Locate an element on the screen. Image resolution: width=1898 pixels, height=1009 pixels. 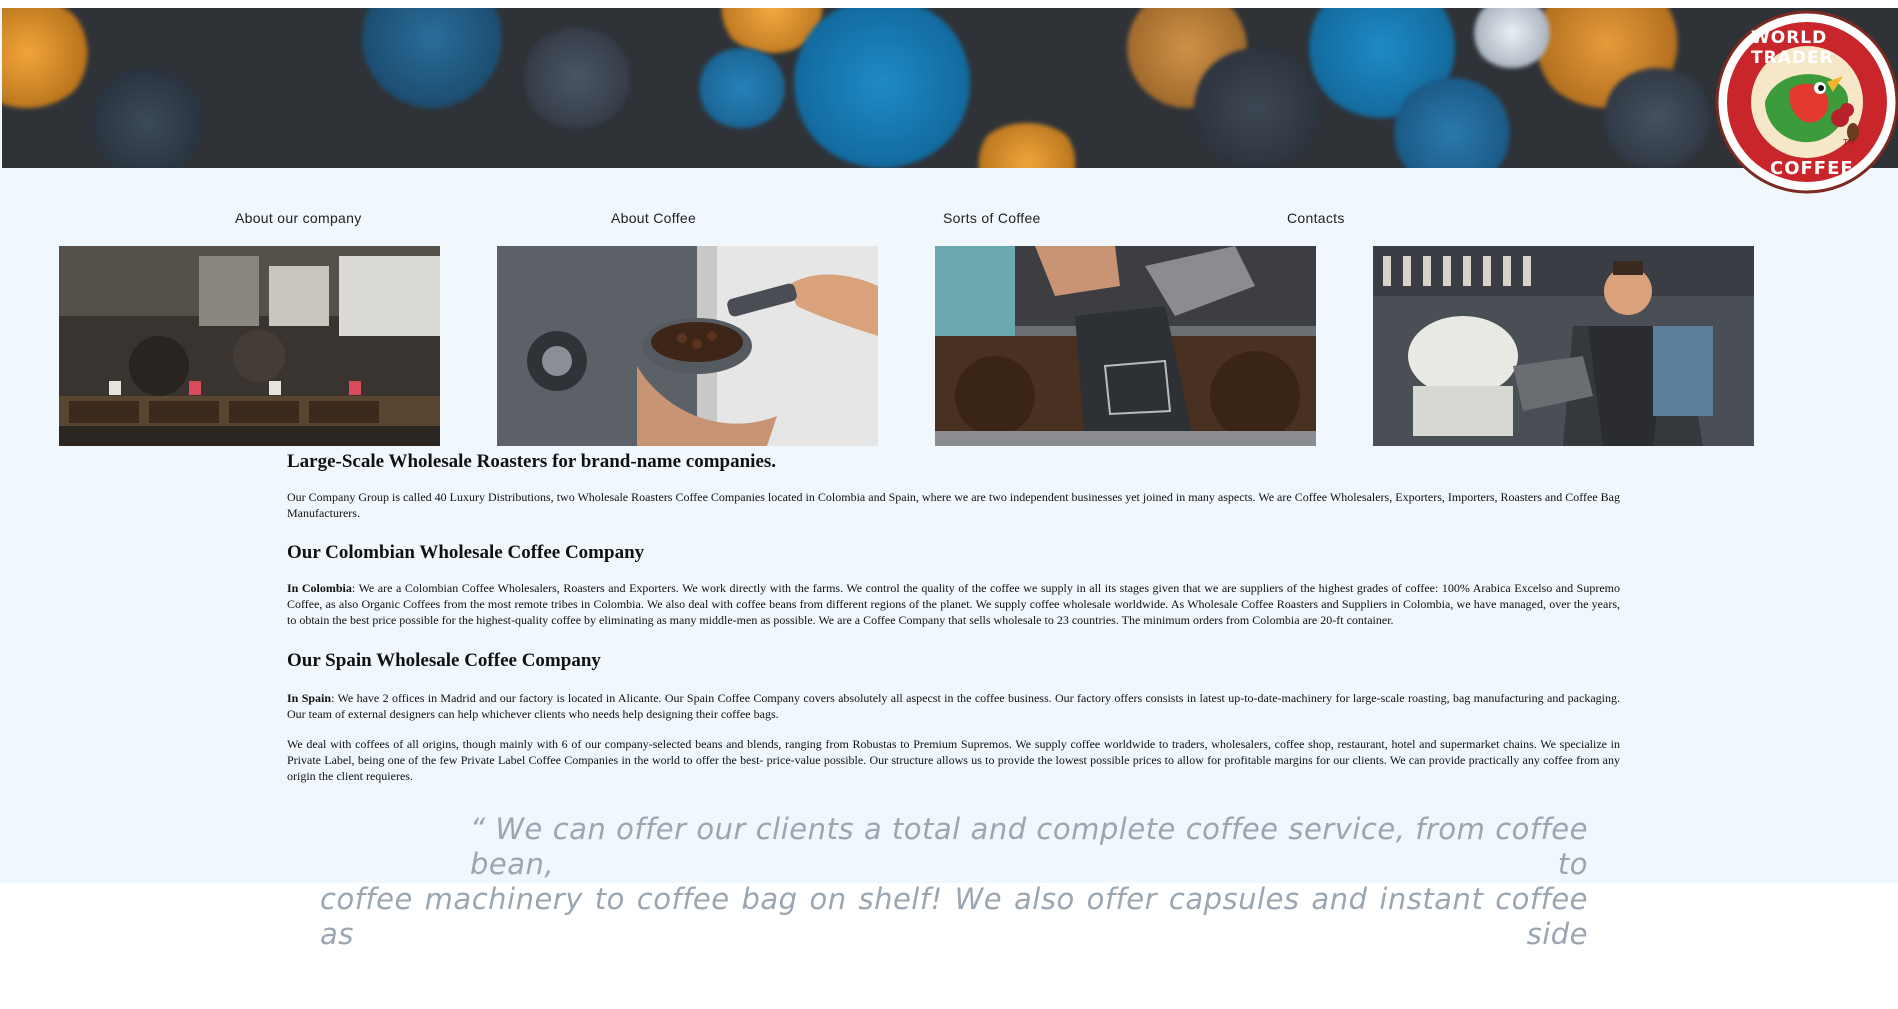
section-title-spain: Our Spain Wholesale Coffee Company is located at coordinates (444, 660).